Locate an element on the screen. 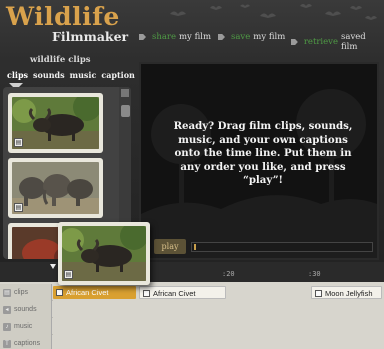 Image resolution: width=384 pixels, height=349 pixels. playback-controls: play is located at coordinates (262, 247).